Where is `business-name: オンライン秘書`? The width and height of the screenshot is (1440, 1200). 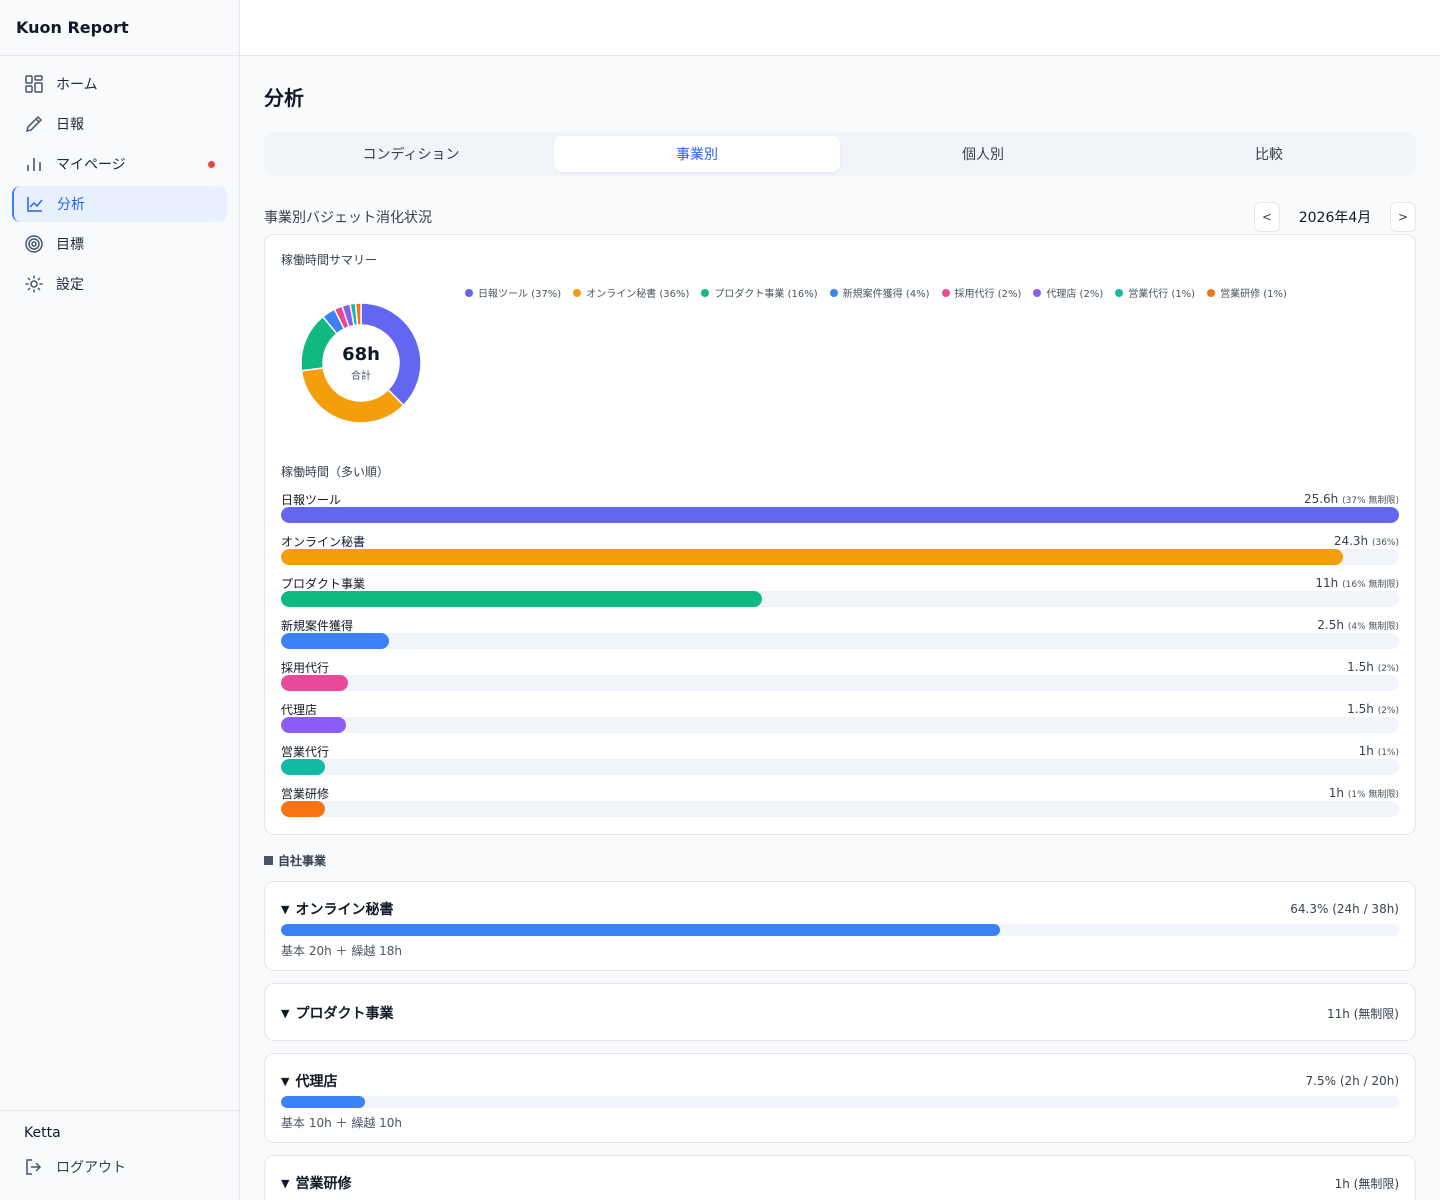 business-name: オンライン秘書 is located at coordinates (344, 910).